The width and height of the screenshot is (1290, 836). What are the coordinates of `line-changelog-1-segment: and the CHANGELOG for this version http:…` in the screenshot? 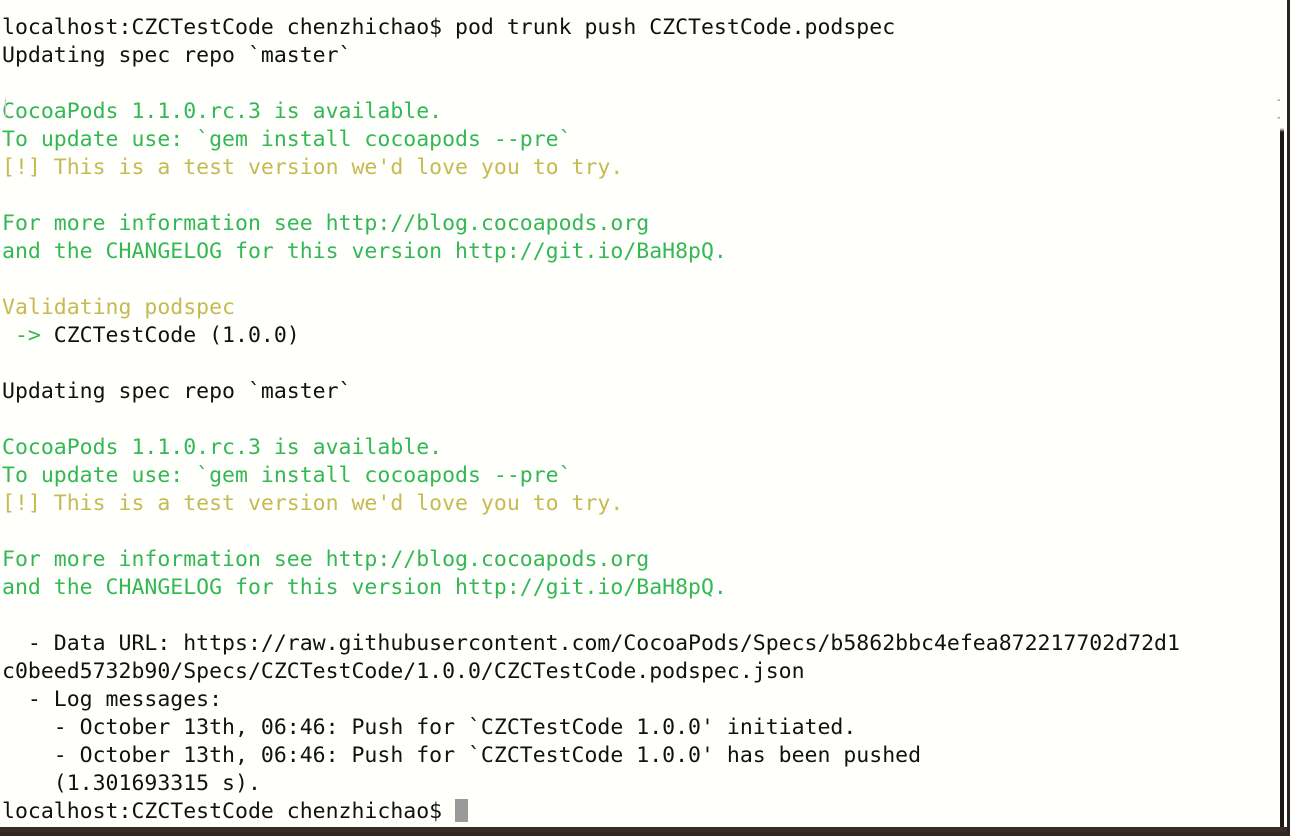 It's located at (364, 251).